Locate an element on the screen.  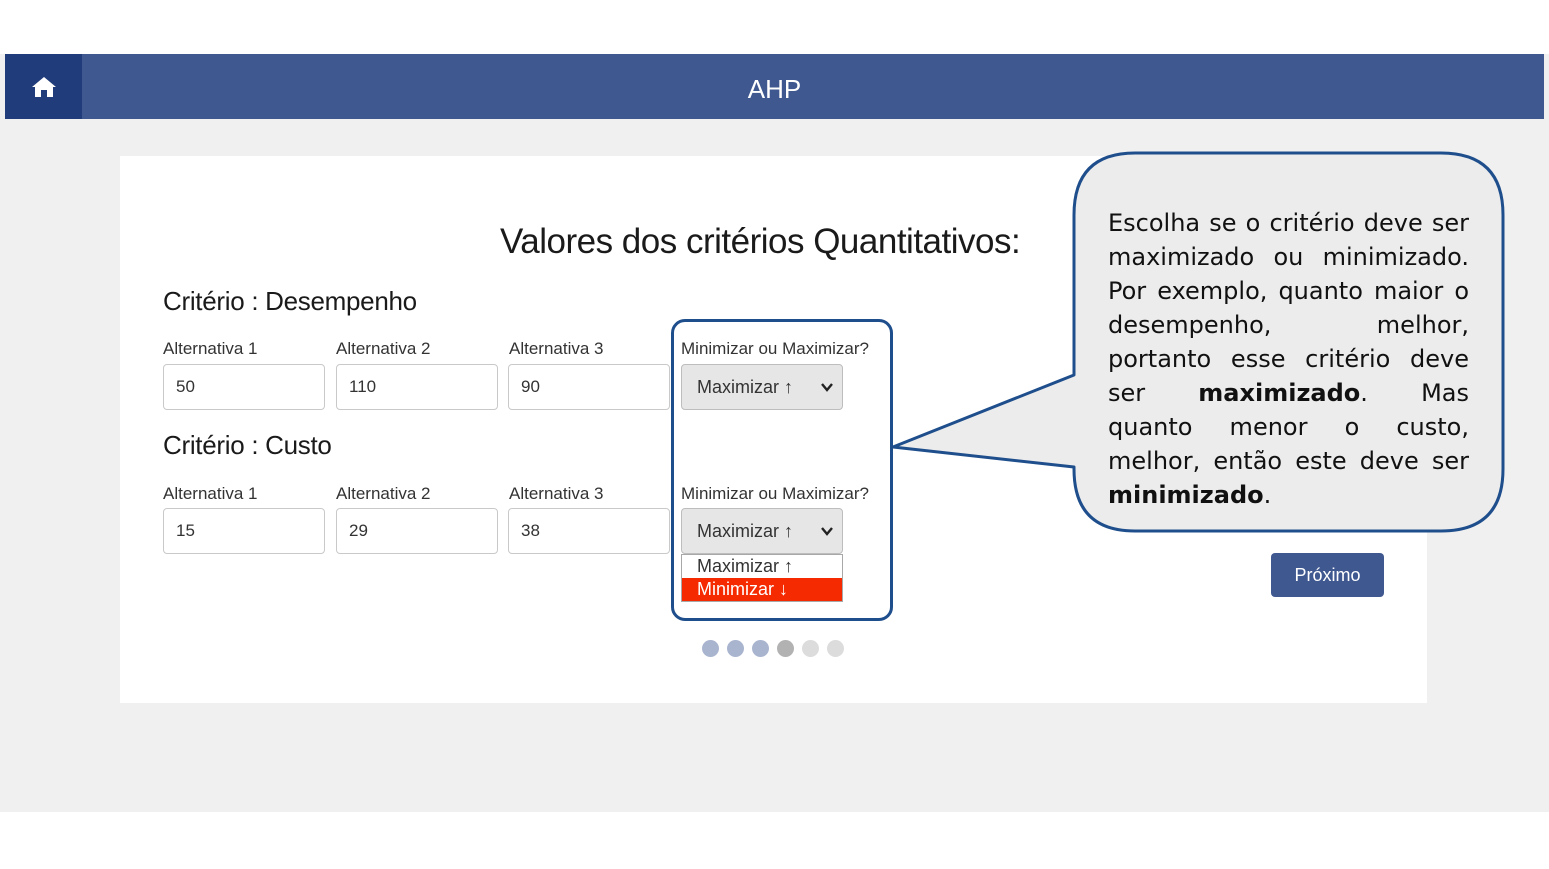
custo-alternativa-1-input is located at coordinates (244, 531).